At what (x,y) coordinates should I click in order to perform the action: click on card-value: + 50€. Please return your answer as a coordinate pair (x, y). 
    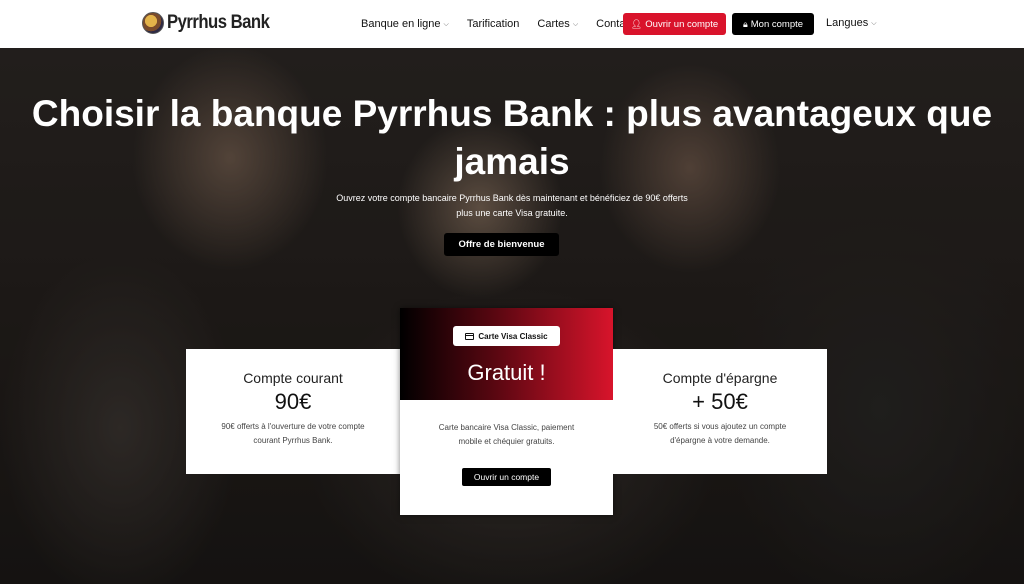
    Looking at the image, I should click on (720, 401).